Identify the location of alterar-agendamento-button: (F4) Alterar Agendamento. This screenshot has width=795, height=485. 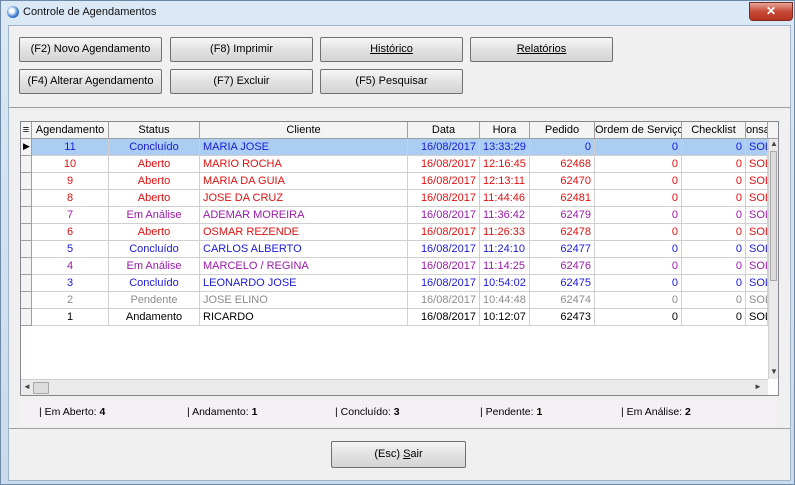
(90, 81).